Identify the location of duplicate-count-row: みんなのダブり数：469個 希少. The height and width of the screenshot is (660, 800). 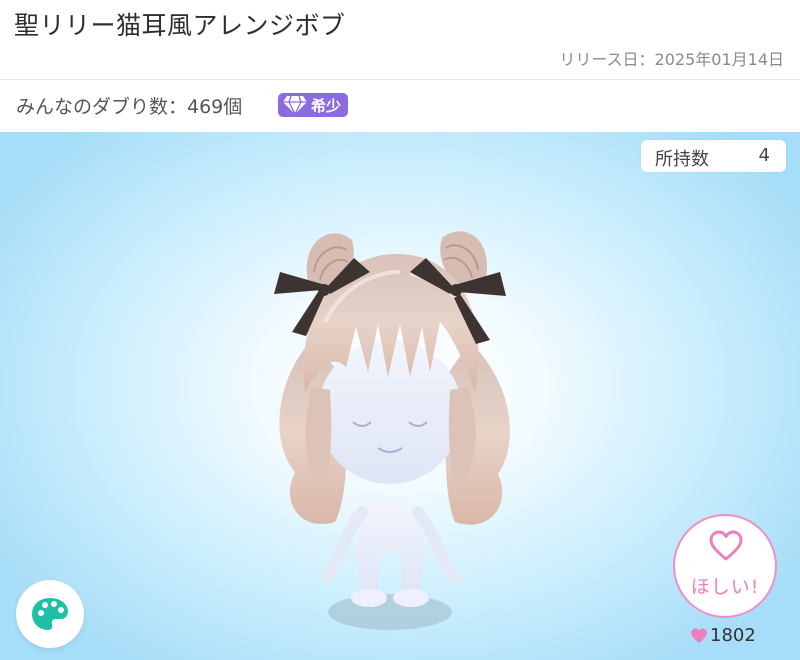
(400, 106).